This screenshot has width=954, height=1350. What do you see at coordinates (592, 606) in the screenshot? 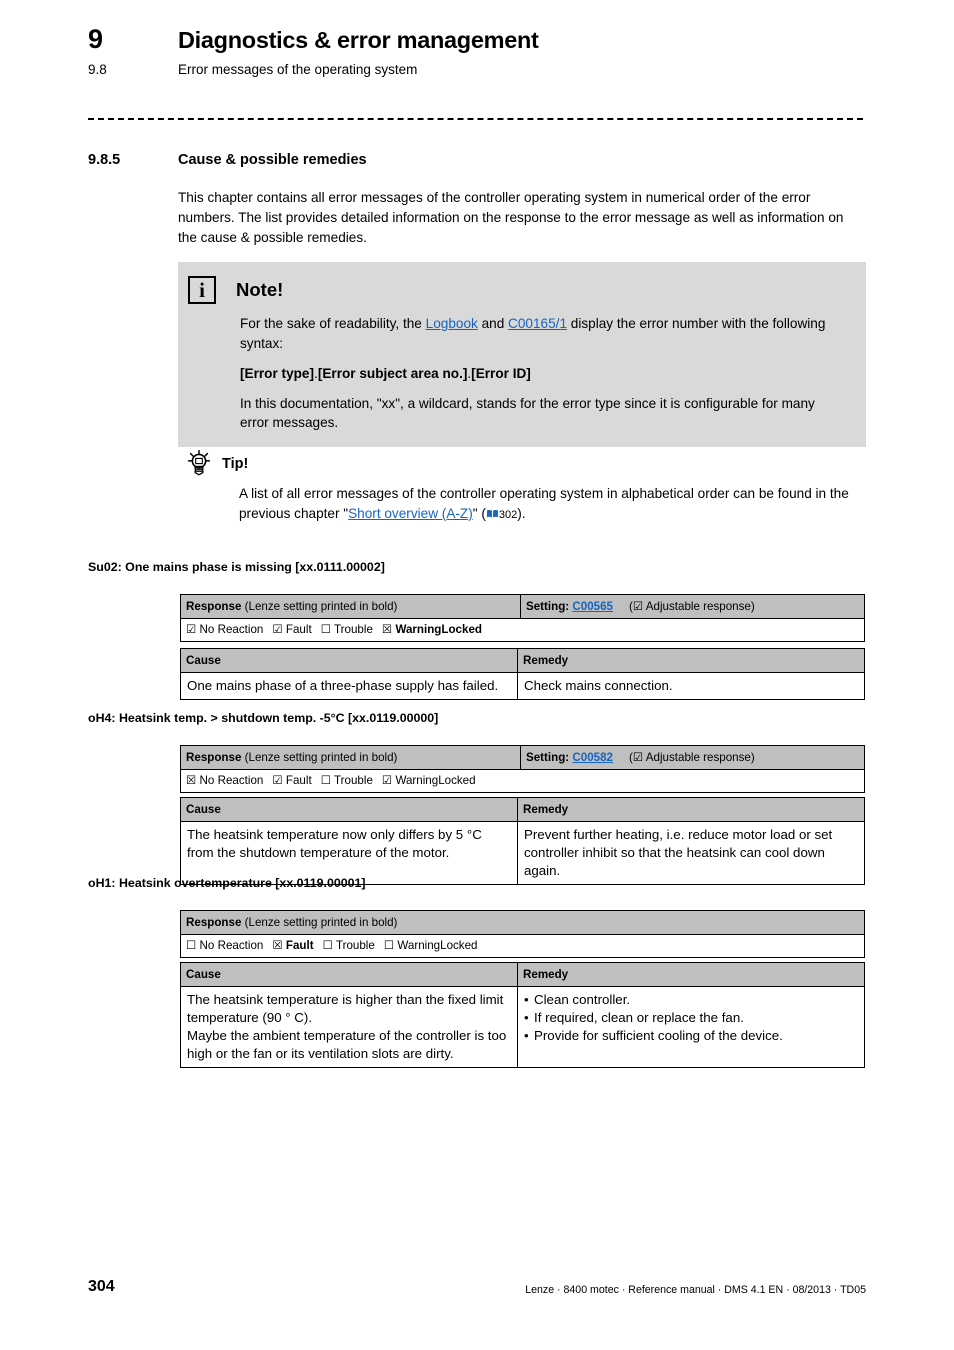
I see `setting-link-c00565: C00565` at bounding box center [592, 606].